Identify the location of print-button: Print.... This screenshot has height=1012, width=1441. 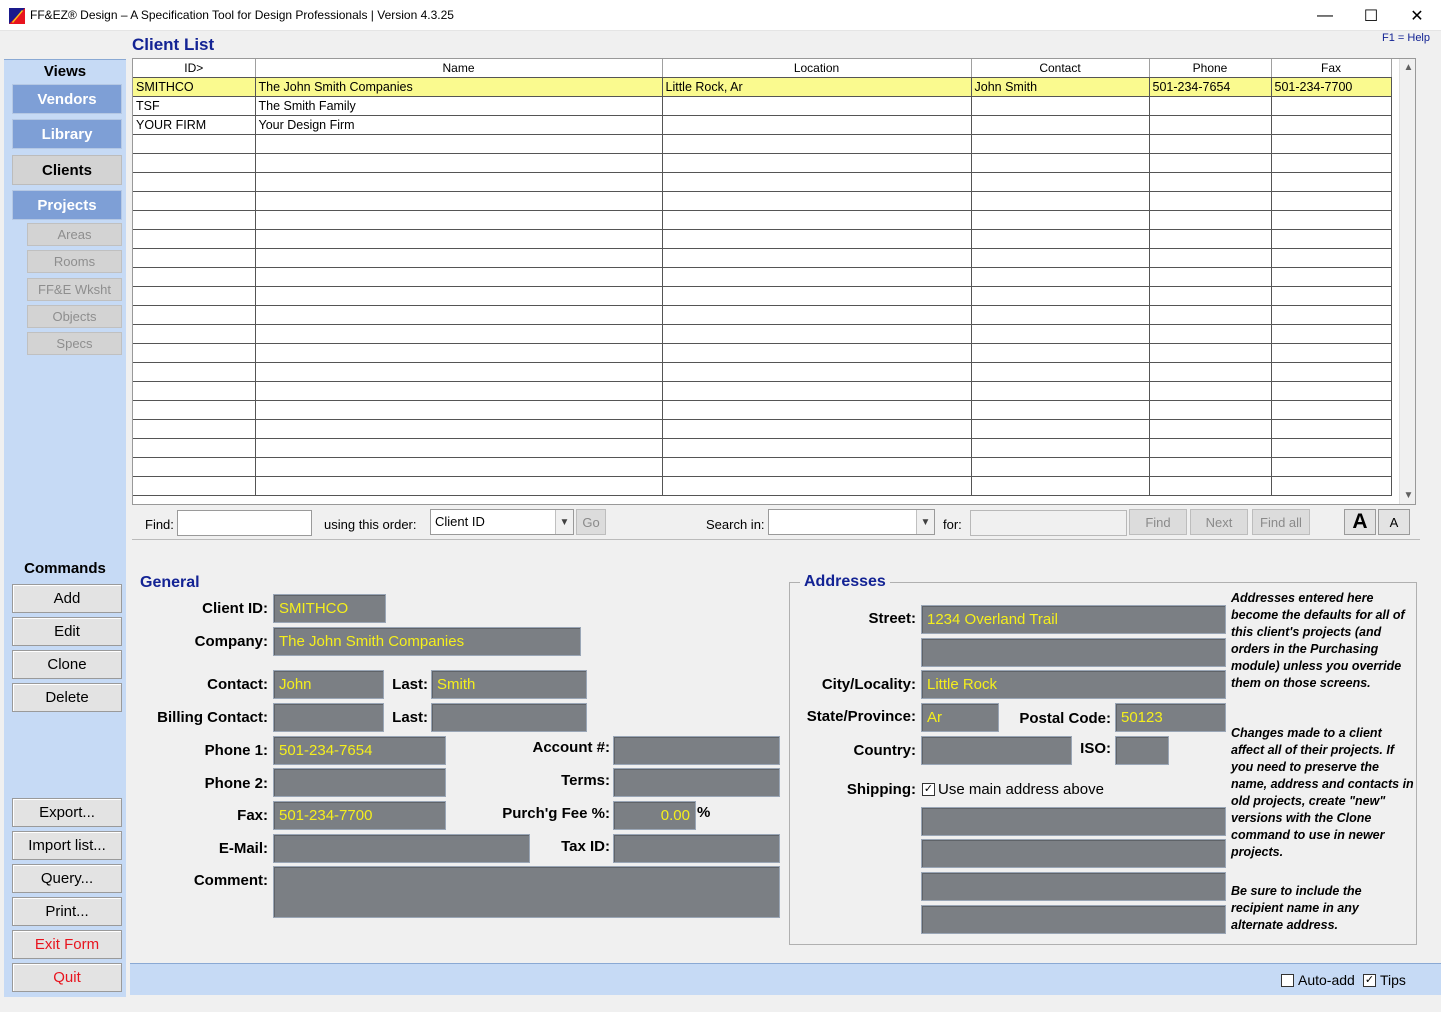
(67, 911).